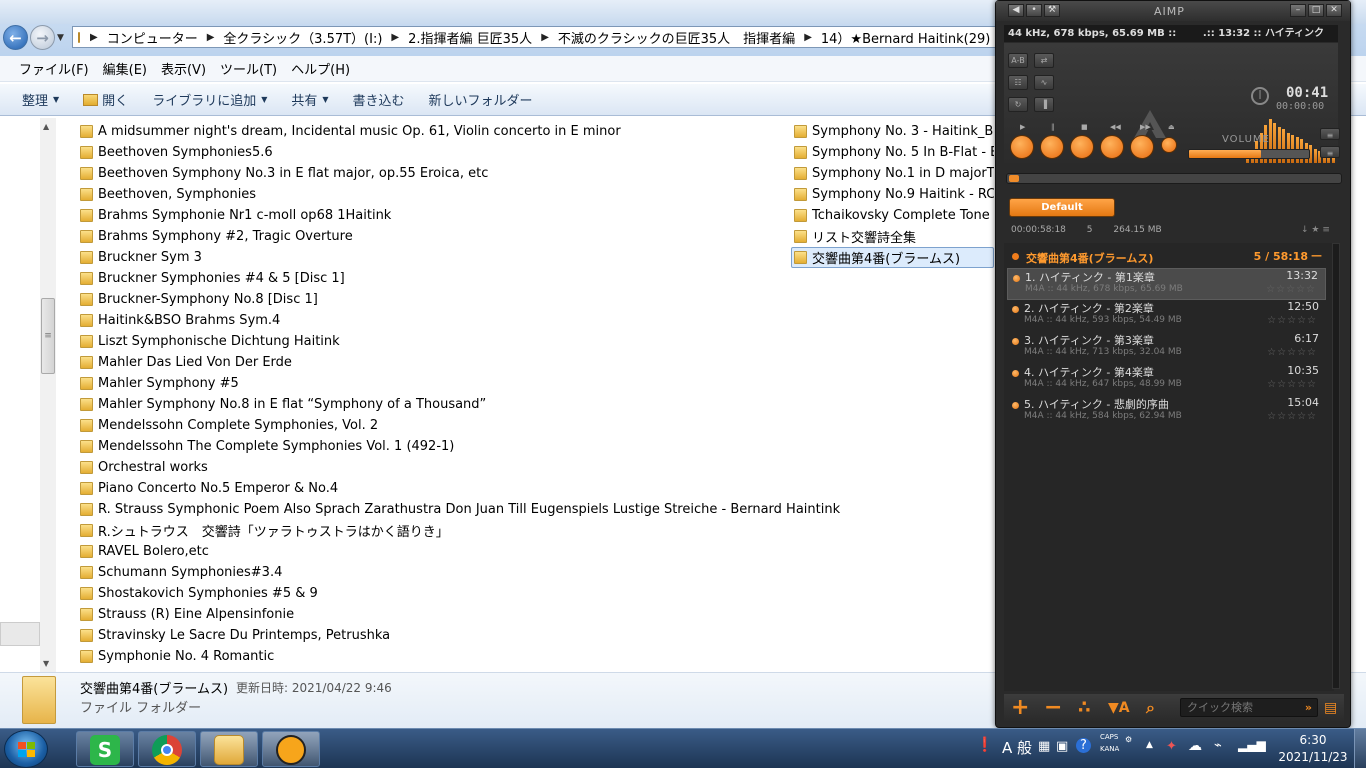 Image resolution: width=1366 pixels, height=768 pixels. What do you see at coordinates (1018, 82) in the screenshot?
I see `playlist-mode-button: ☷` at bounding box center [1018, 82].